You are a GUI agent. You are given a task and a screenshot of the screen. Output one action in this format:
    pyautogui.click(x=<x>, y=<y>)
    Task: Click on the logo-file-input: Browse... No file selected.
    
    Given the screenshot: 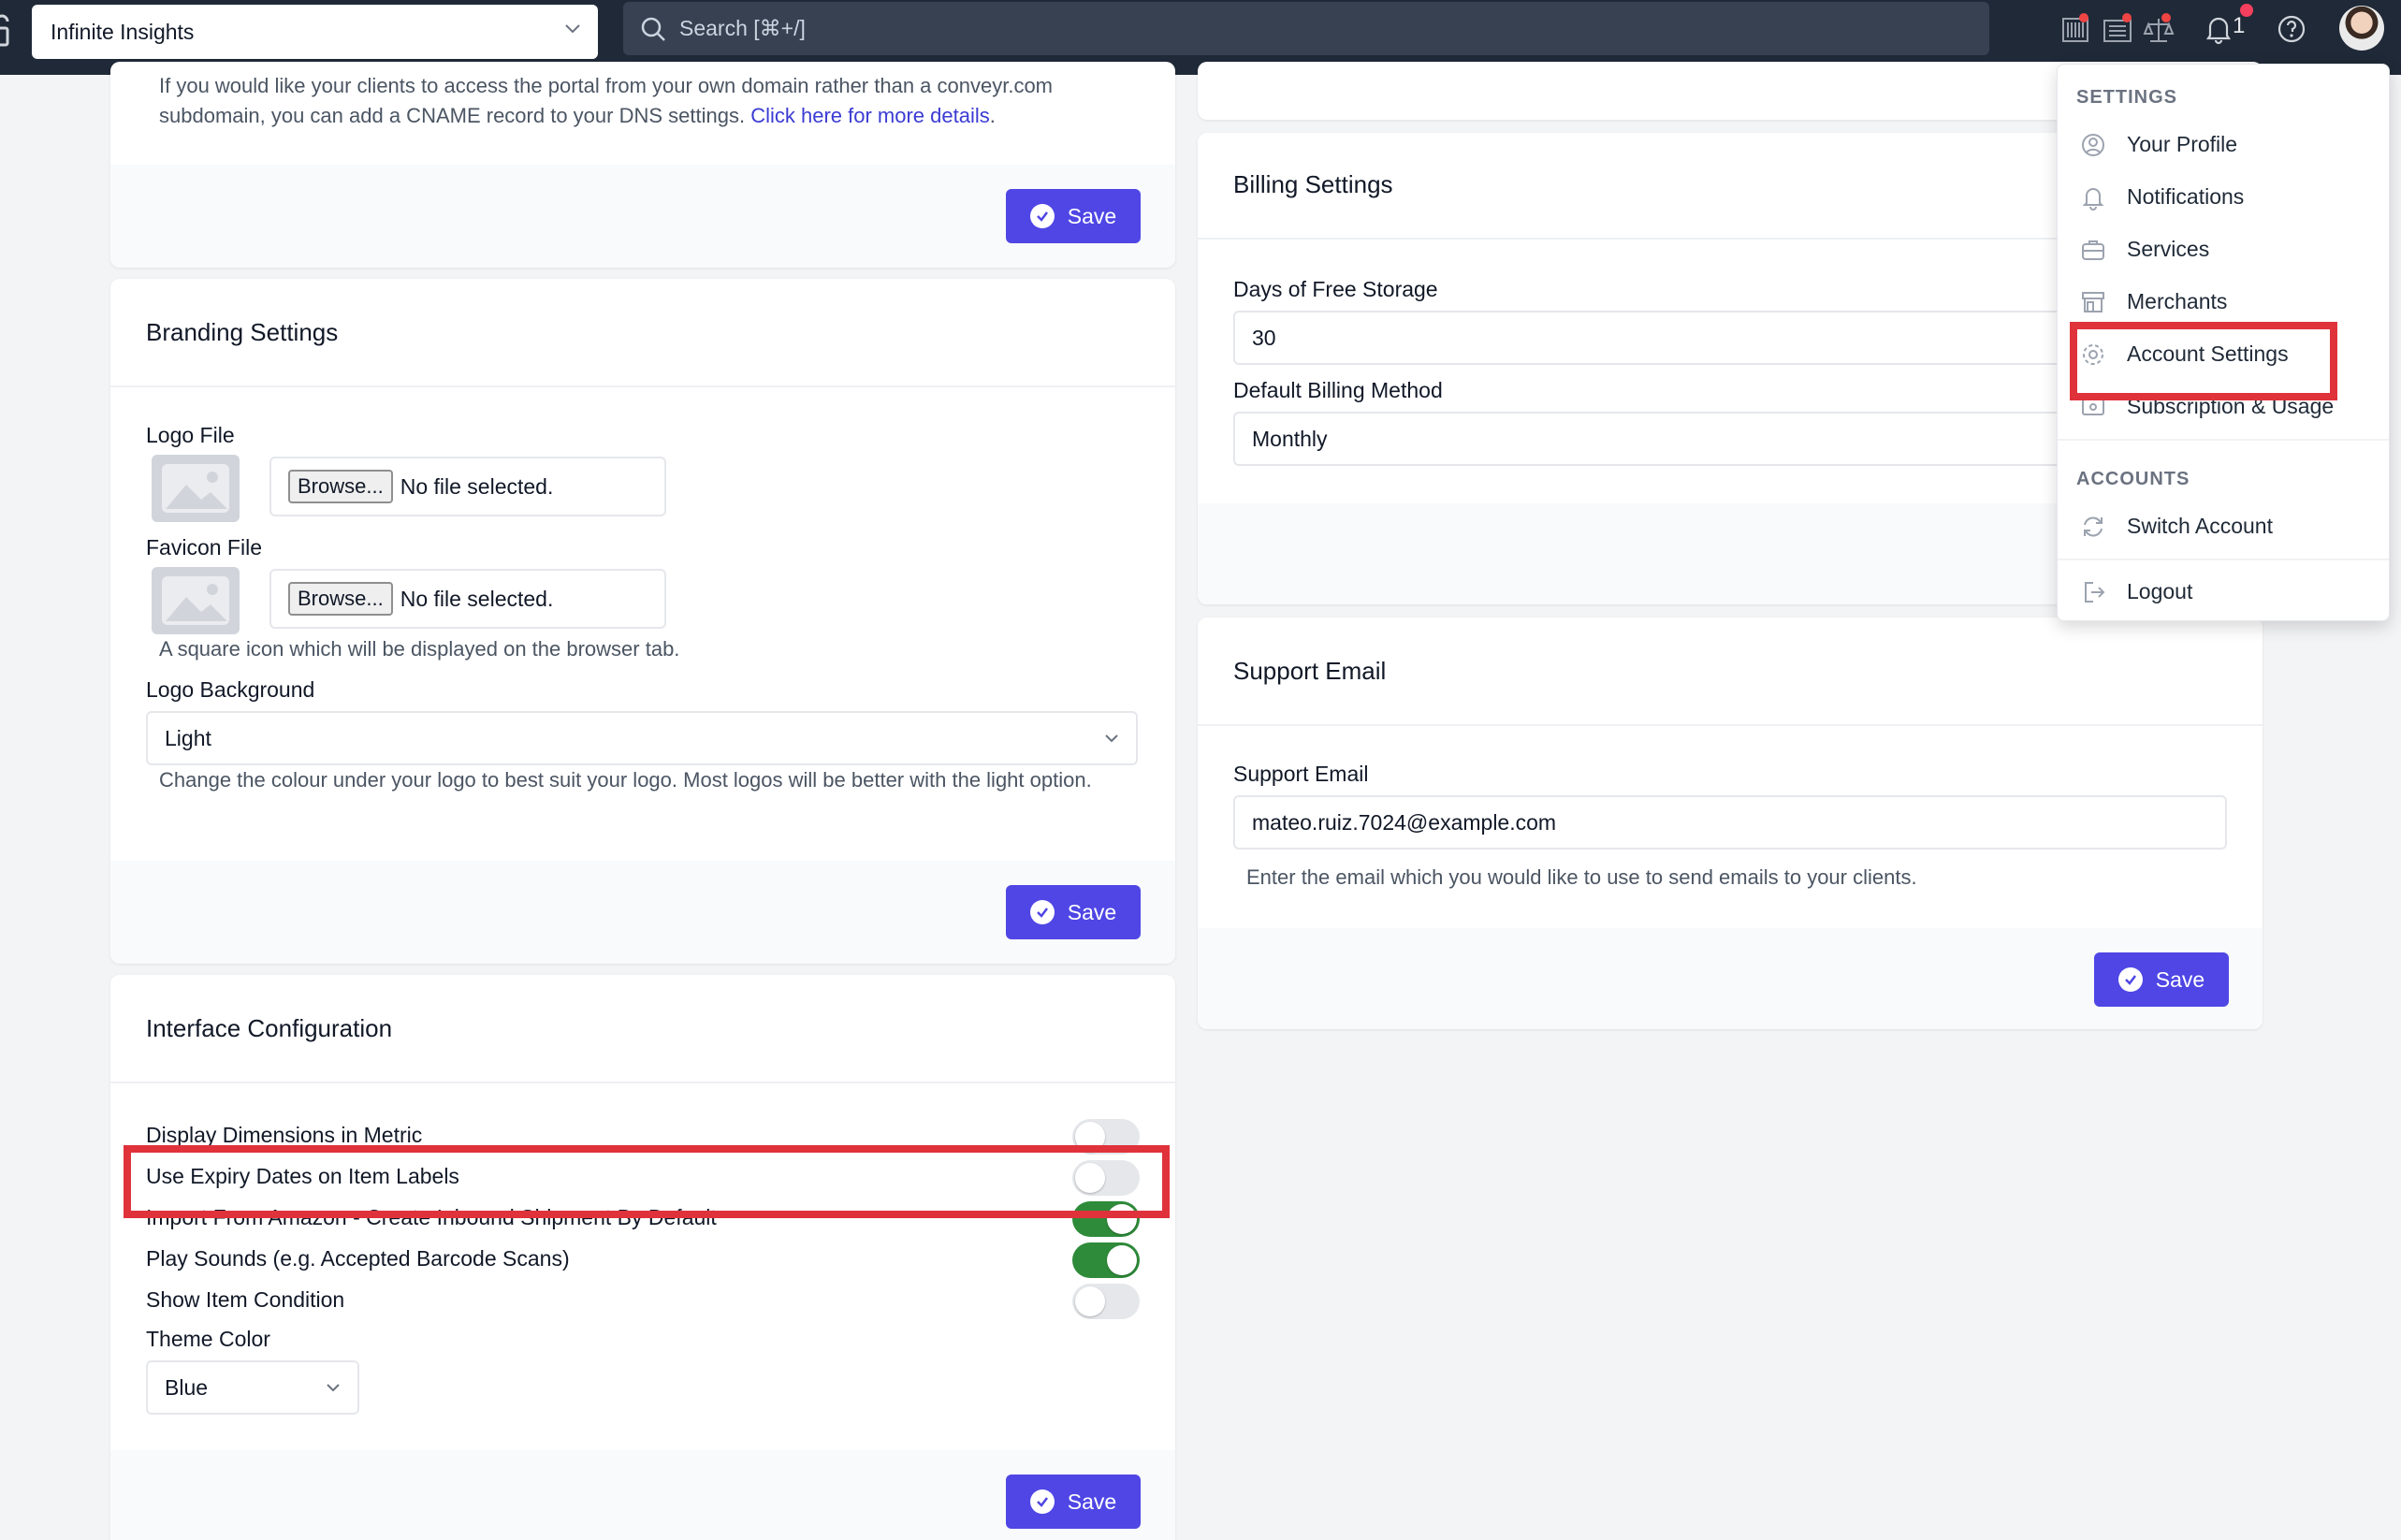 What is the action you would take?
    pyautogui.click(x=468, y=487)
    